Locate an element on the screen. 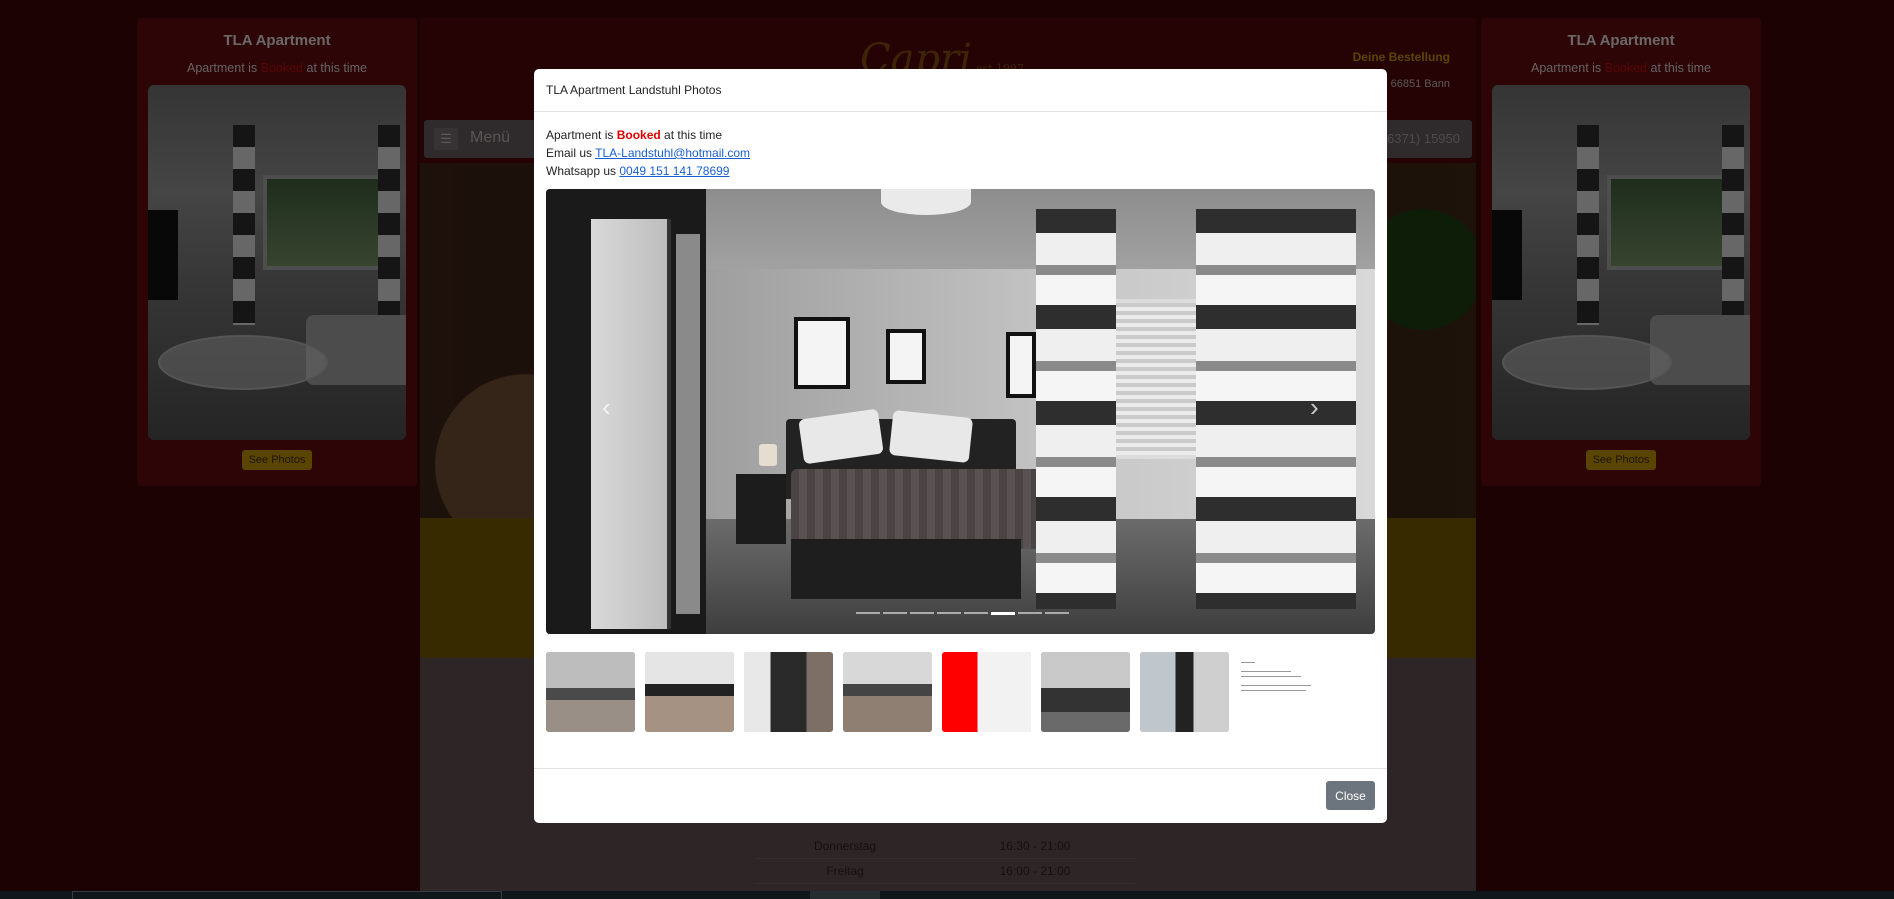 Image resolution: width=1894 pixels, height=899 pixels. modal-footer: Close is located at coordinates (960, 795).